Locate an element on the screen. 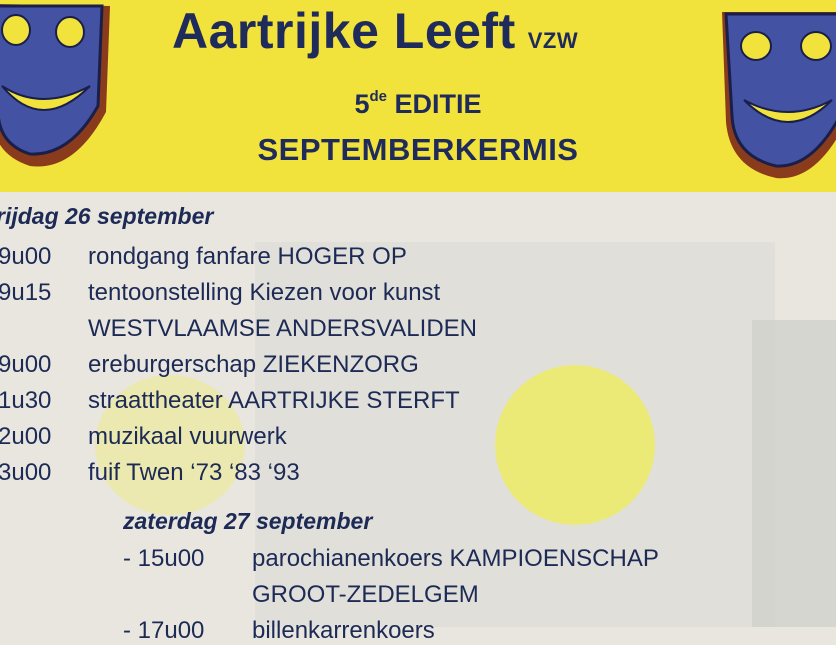 The width and height of the screenshot is (836, 645). day-heading-friday: rijdag 26 september is located at coordinates (107, 216).